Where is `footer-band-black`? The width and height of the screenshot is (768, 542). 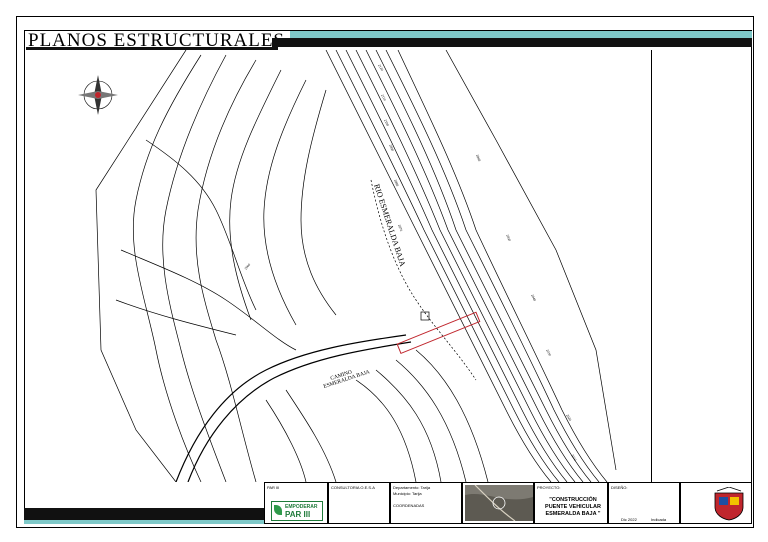
footer-band-black is located at coordinates (144, 514).